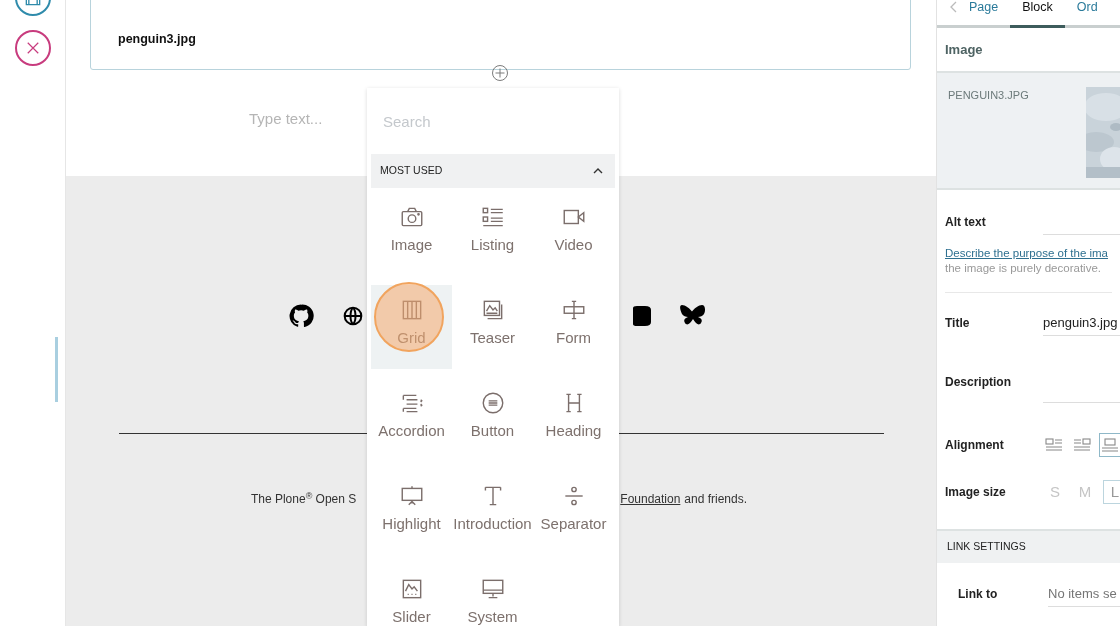 The height and width of the screenshot is (626, 1120). What do you see at coordinates (56, 369) in the screenshot?
I see `selection-bar` at bounding box center [56, 369].